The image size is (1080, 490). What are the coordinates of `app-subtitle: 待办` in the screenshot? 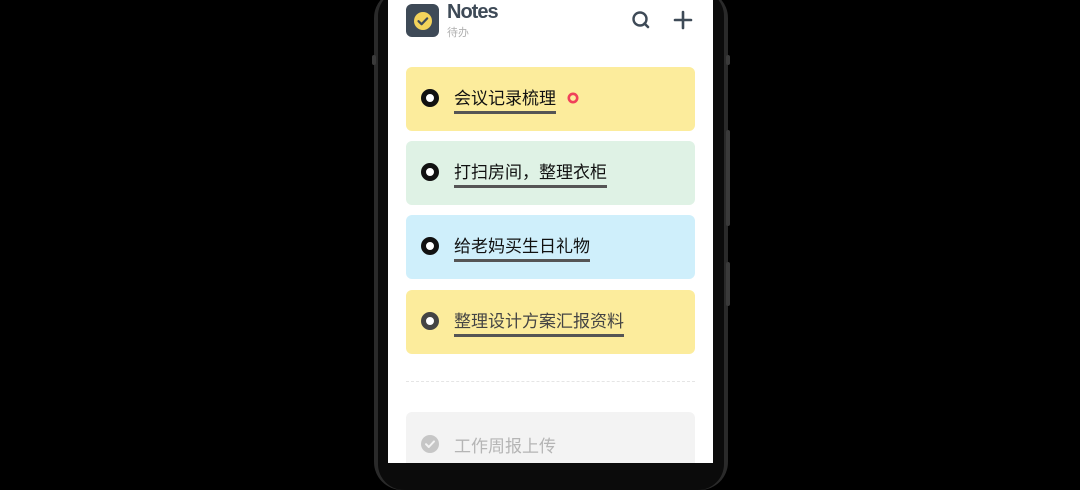 It's located at (458, 32).